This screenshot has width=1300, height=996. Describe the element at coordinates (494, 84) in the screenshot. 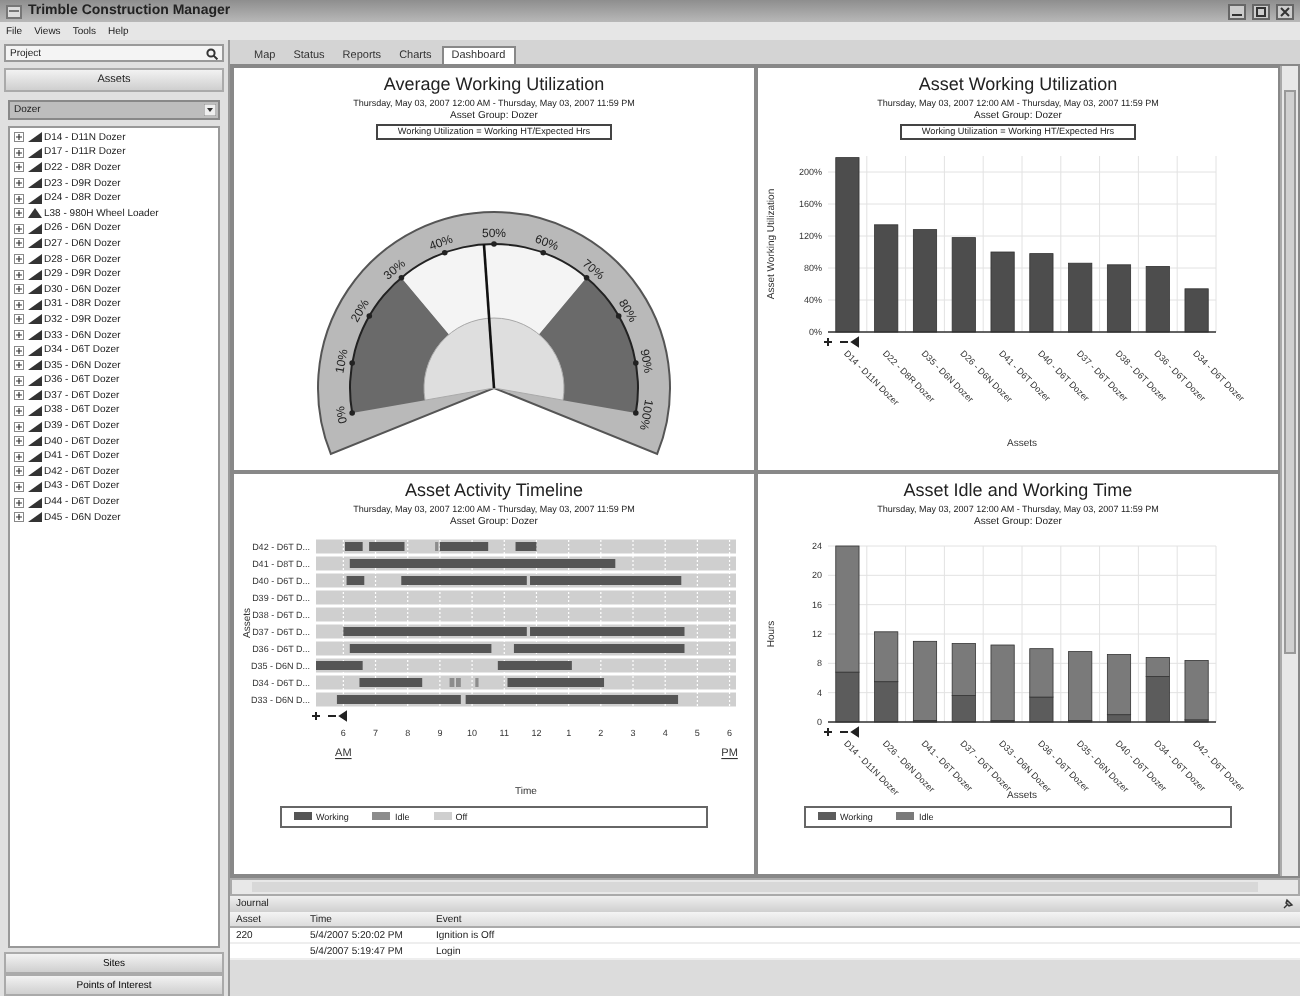

I see `chart-title: Average Working Utilization` at that location.